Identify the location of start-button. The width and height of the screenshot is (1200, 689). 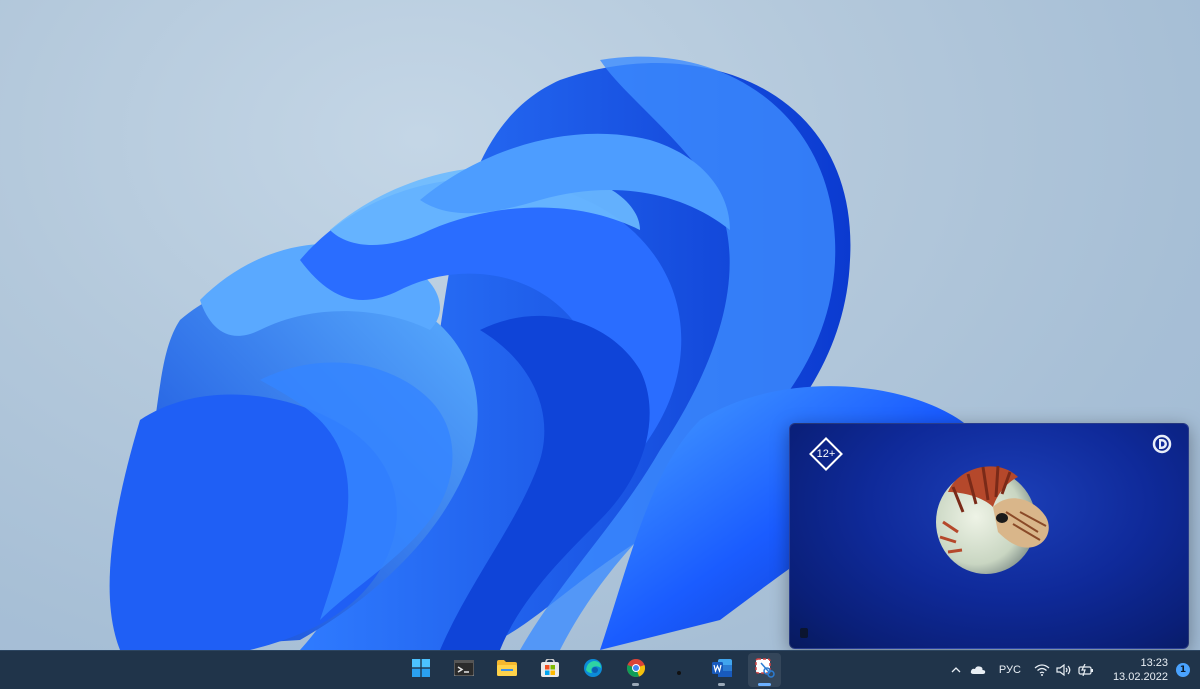
(420, 670).